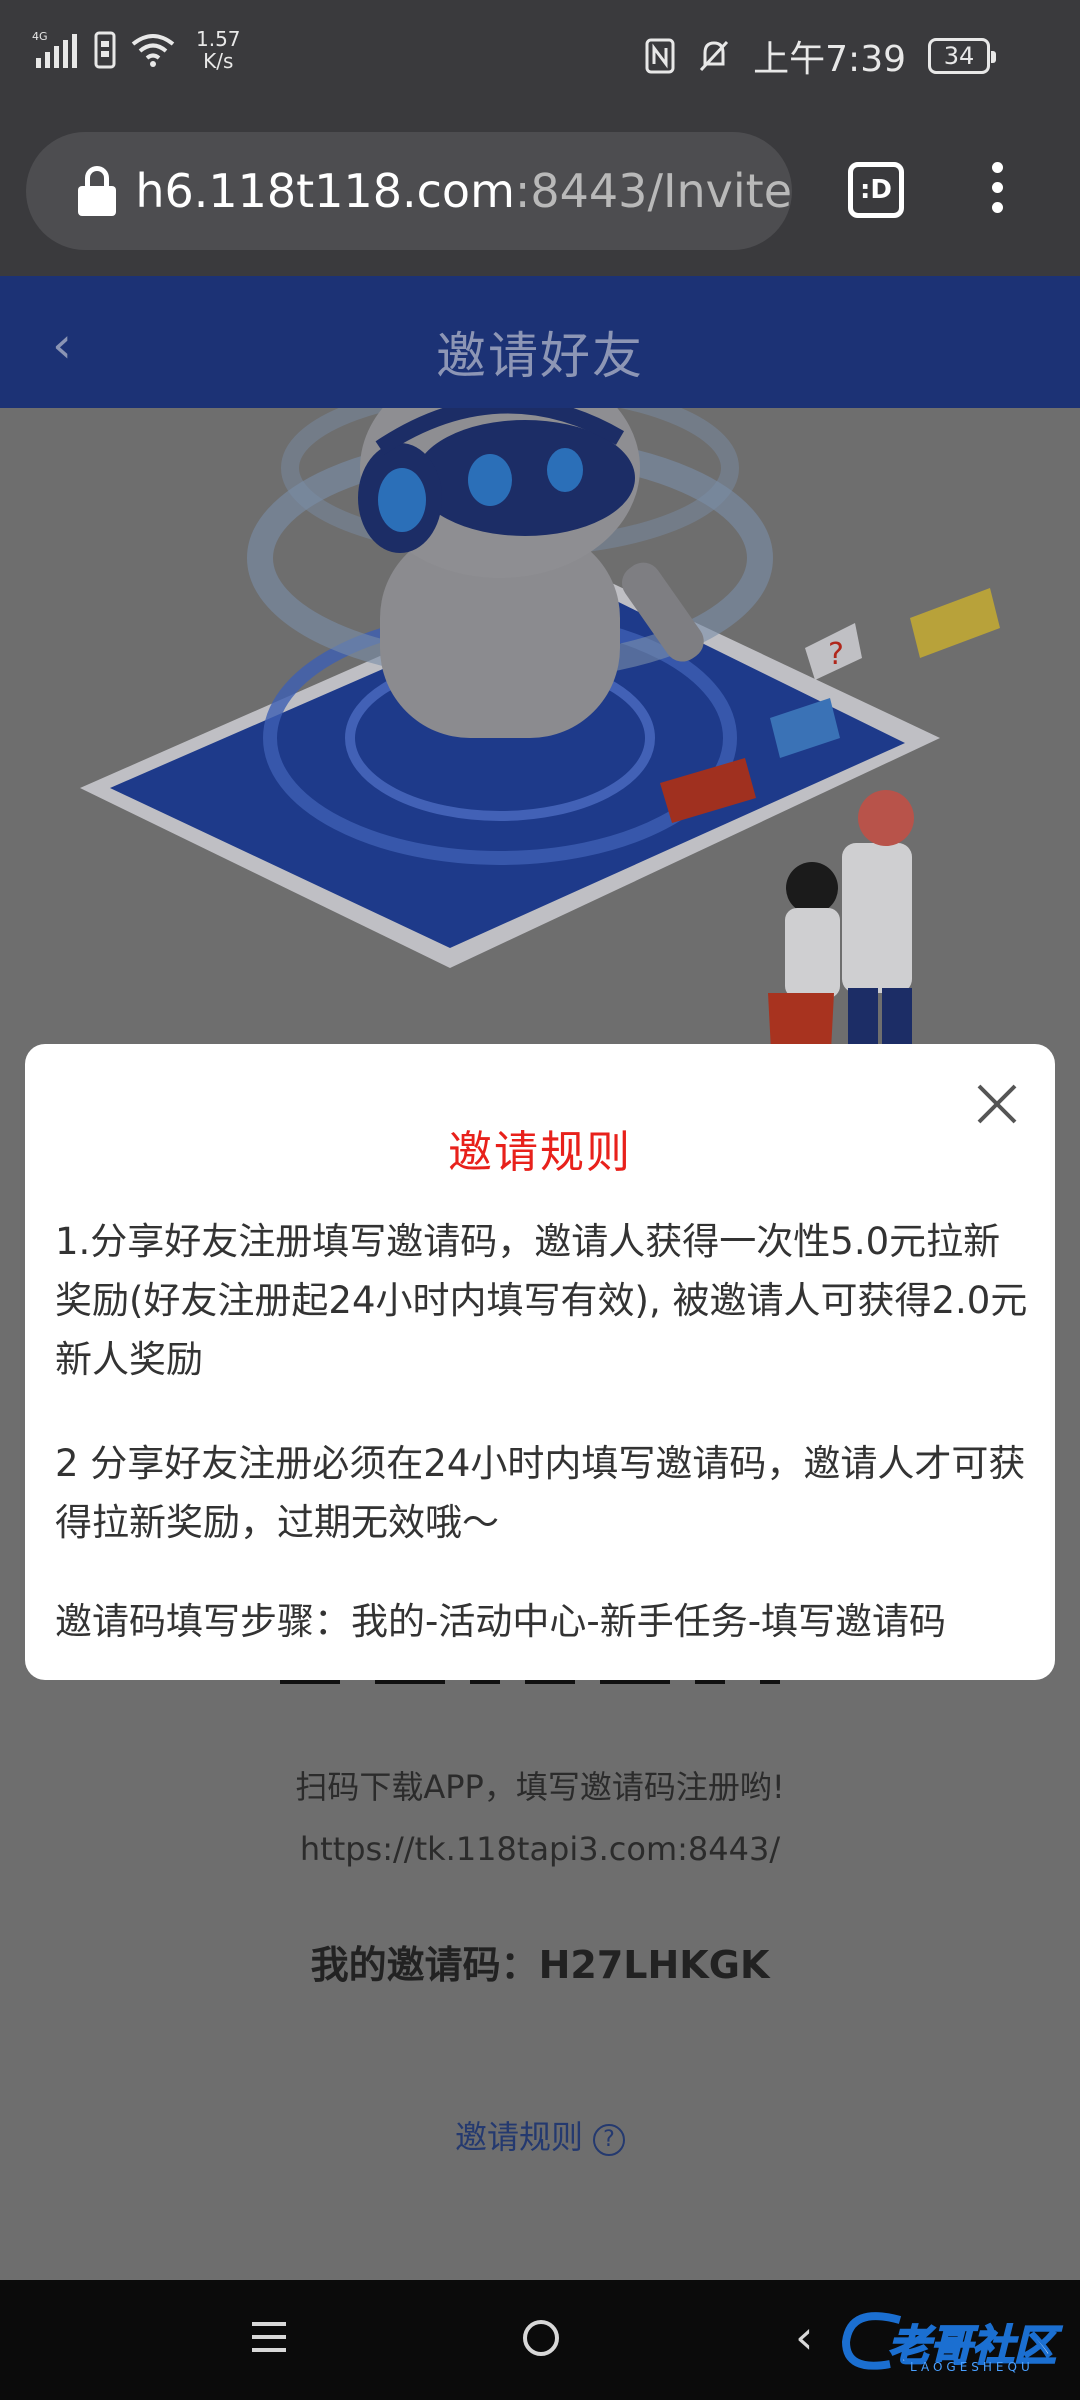 Image resolution: width=1080 pixels, height=2400 pixels. I want to click on clock: 上午7:39, so click(829, 59).